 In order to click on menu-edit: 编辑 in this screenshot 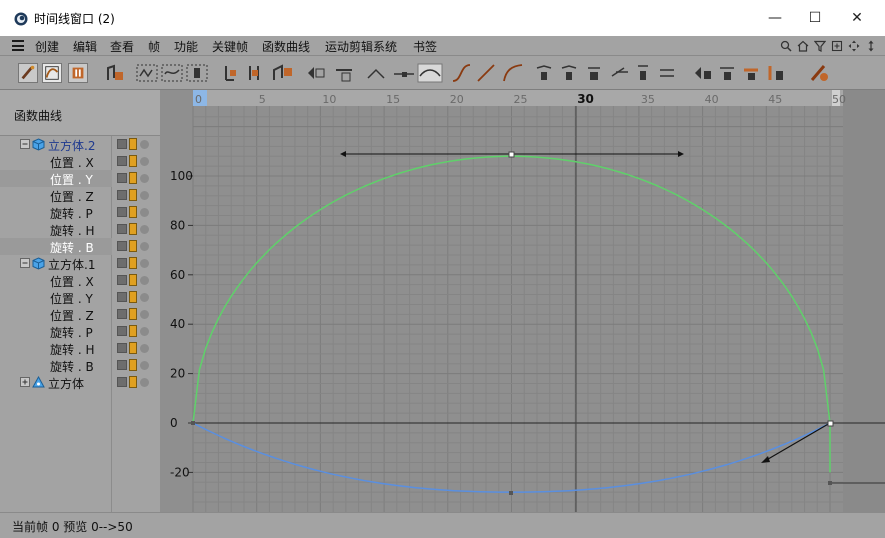, I will do `click(85, 46)`.